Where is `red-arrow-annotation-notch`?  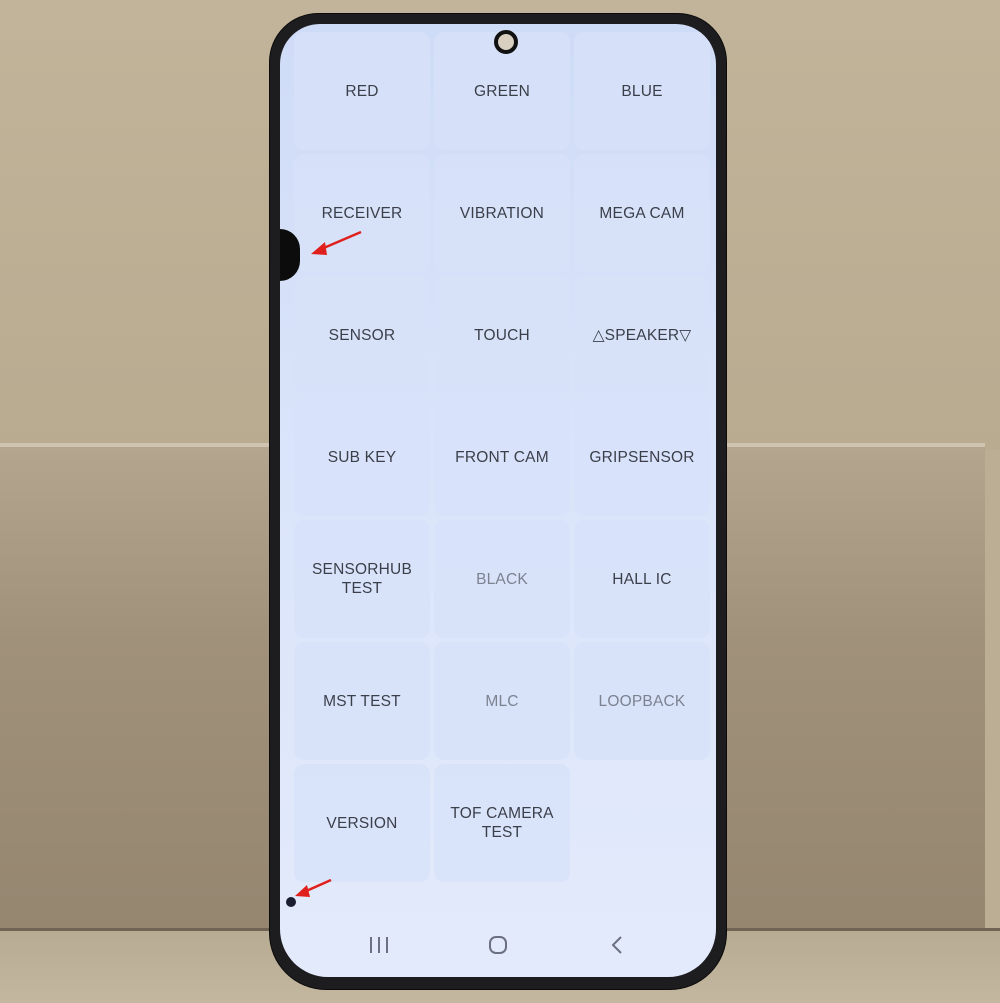 red-arrow-annotation-notch is located at coordinates (336, 242).